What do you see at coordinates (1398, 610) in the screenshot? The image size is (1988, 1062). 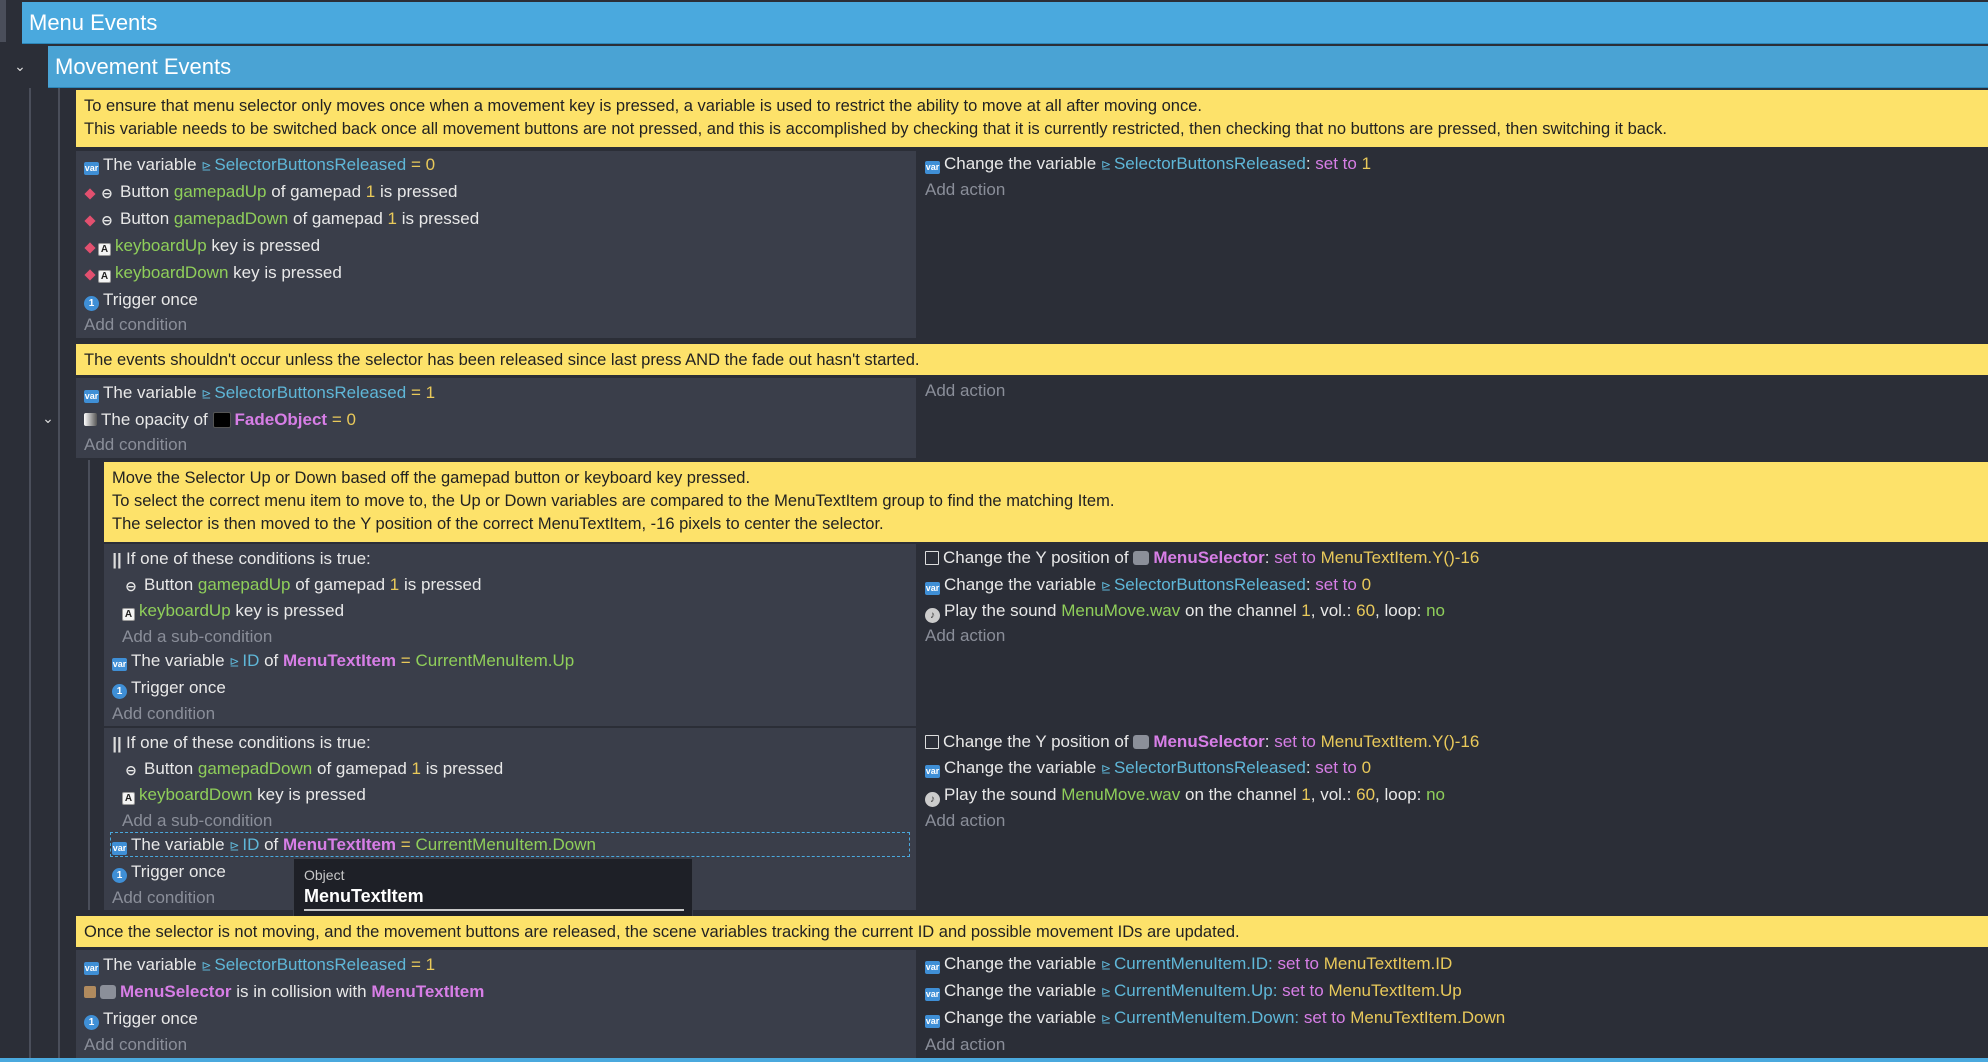 I see `label: , loop:` at bounding box center [1398, 610].